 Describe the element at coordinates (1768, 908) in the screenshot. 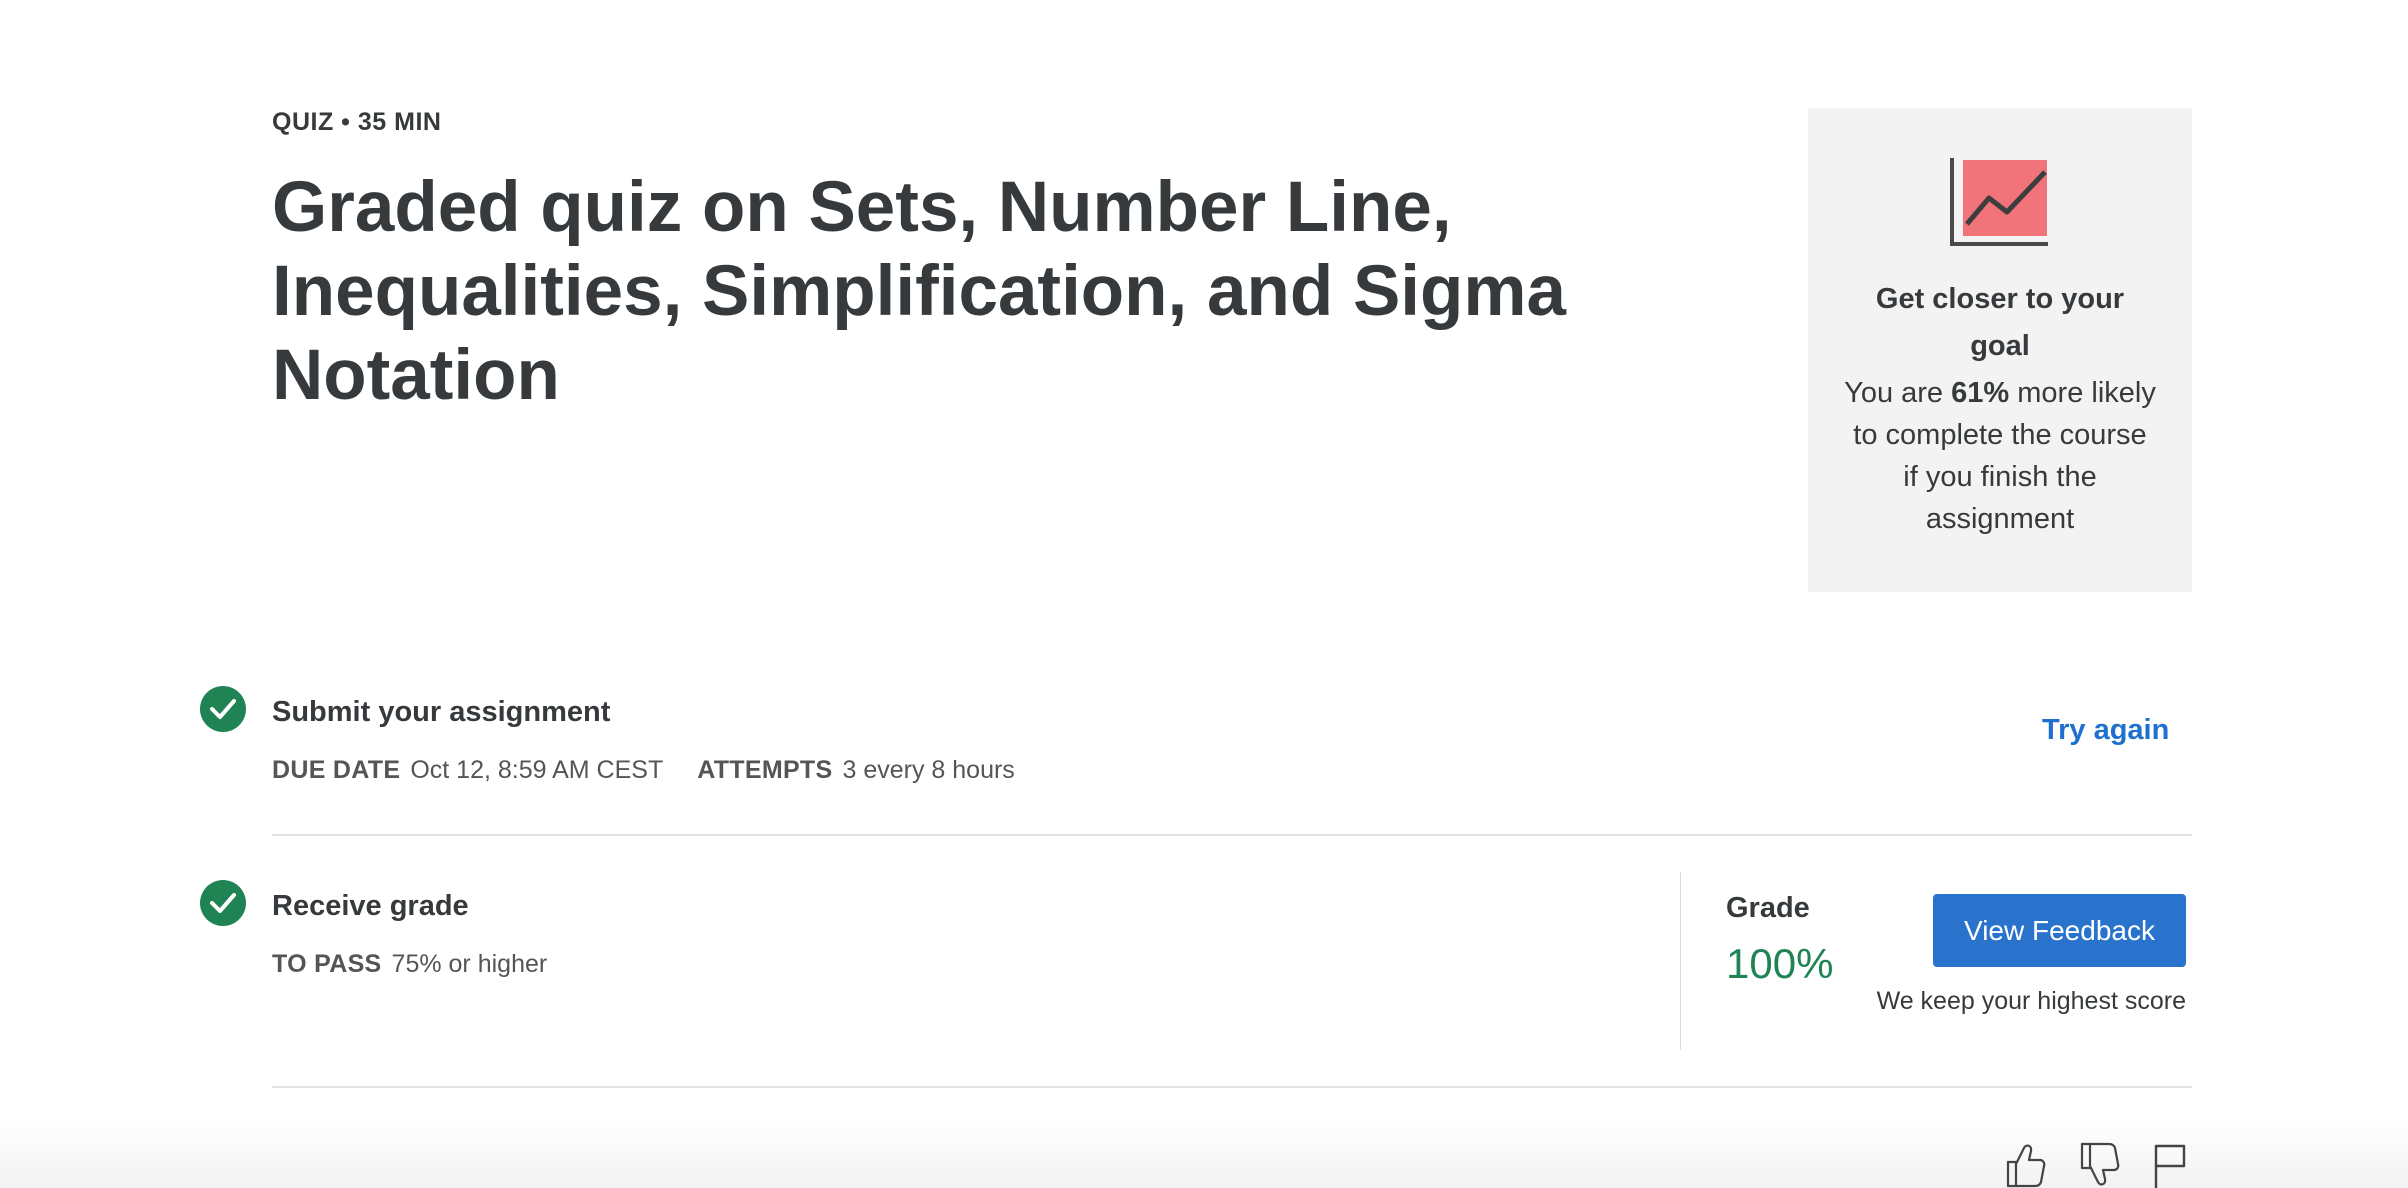

I see `grade-label: Grade` at that location.